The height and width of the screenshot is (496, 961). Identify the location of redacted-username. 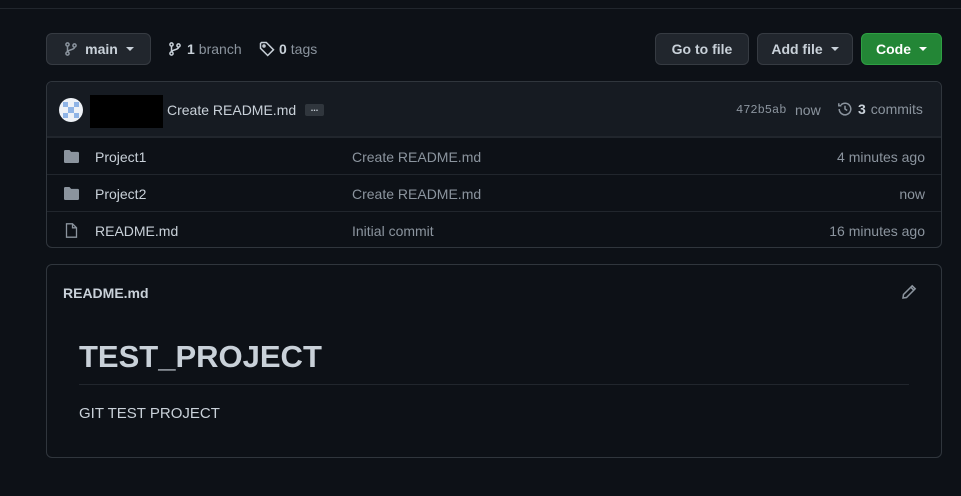
(126, 111).